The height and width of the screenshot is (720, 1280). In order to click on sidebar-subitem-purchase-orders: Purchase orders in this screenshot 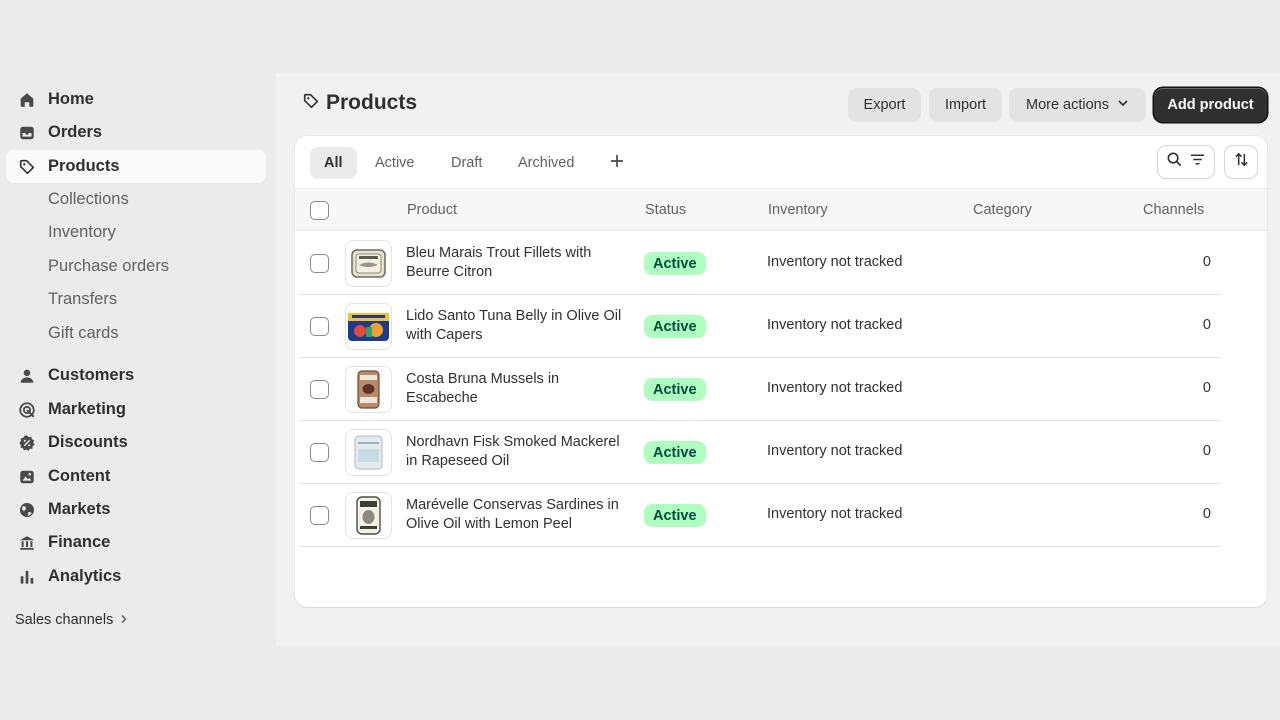, I will do `click(136, 267)`.